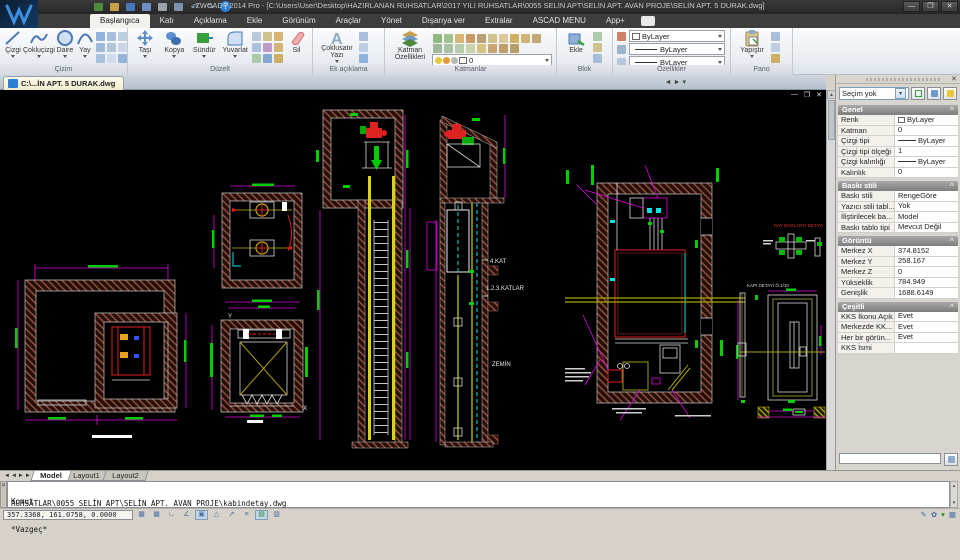 This screenshot has width=960, height=560. Describe the element at coordinates (122, 58) in the screenshot. I see `donut-icon` at that location.